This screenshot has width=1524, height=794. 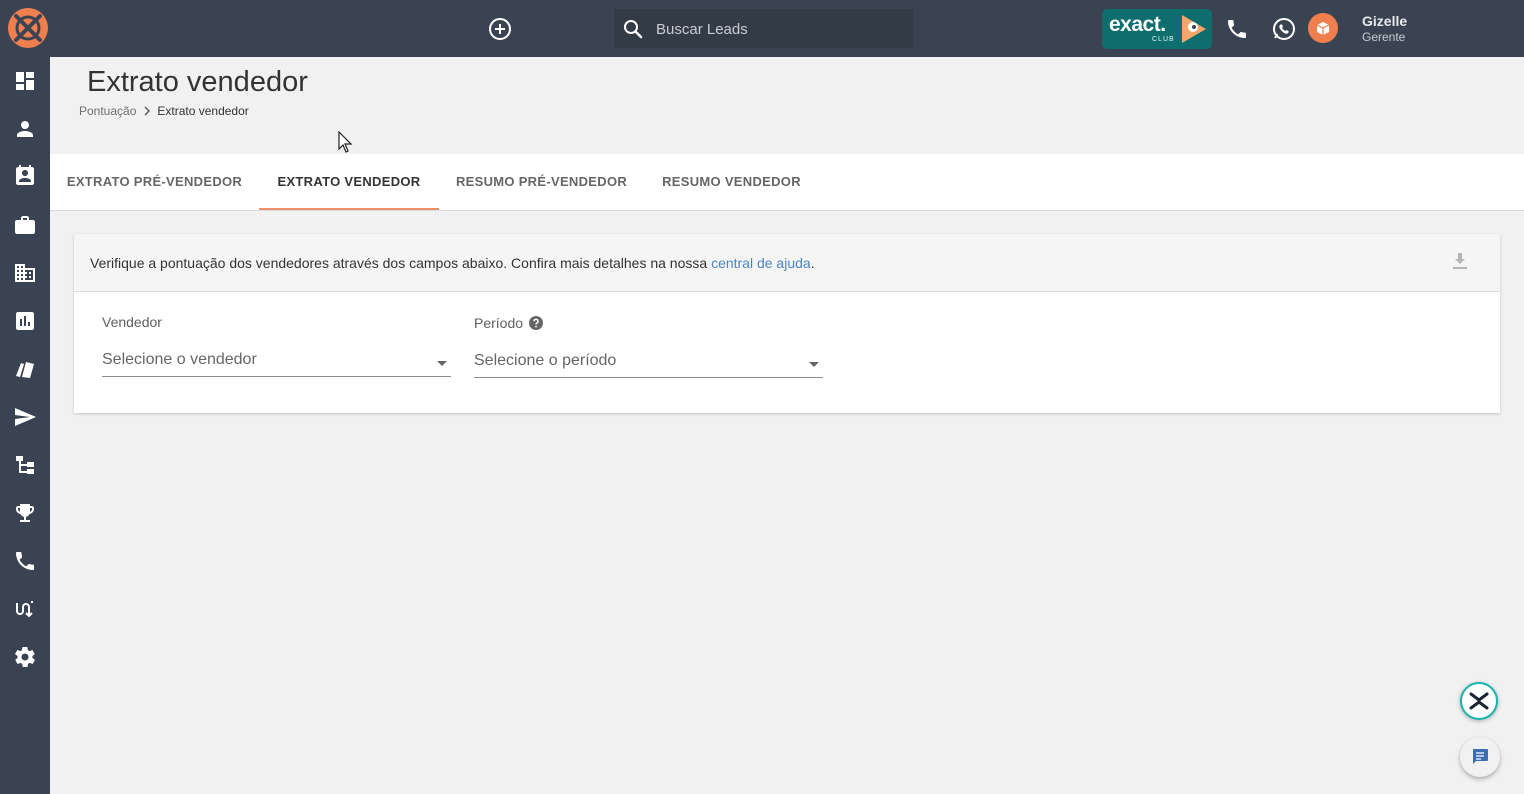 What do you see at coordinates (147, 111) in the screenshot?
I see `chevron-right-icon` at bounding box center [147, 111].